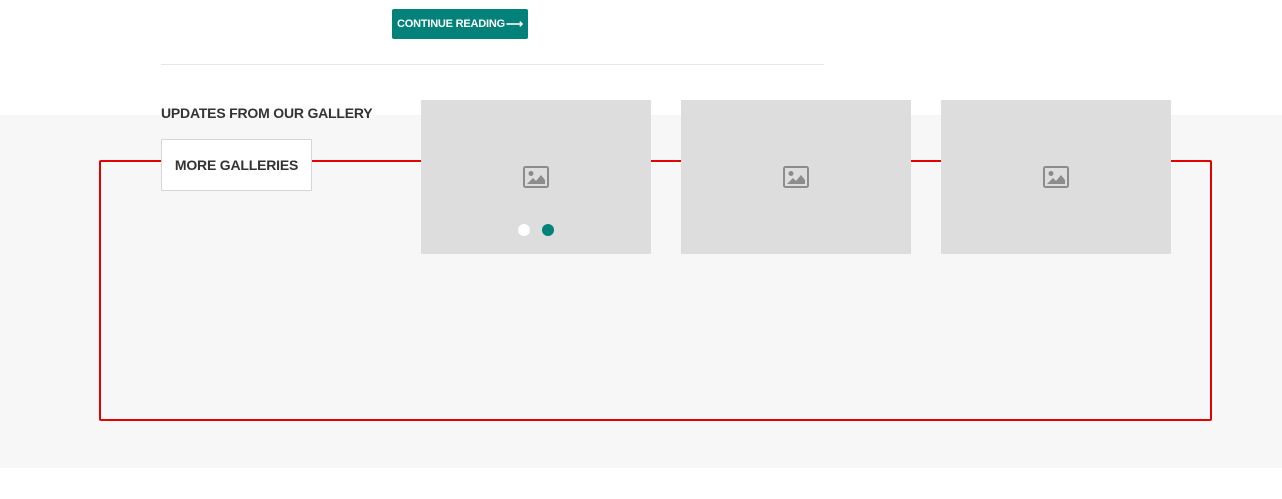 The image size is (1282, 499). Describe the element at coordinates (548, 230) in the screenshot. I see `carousel-dot-2-active` at that location.